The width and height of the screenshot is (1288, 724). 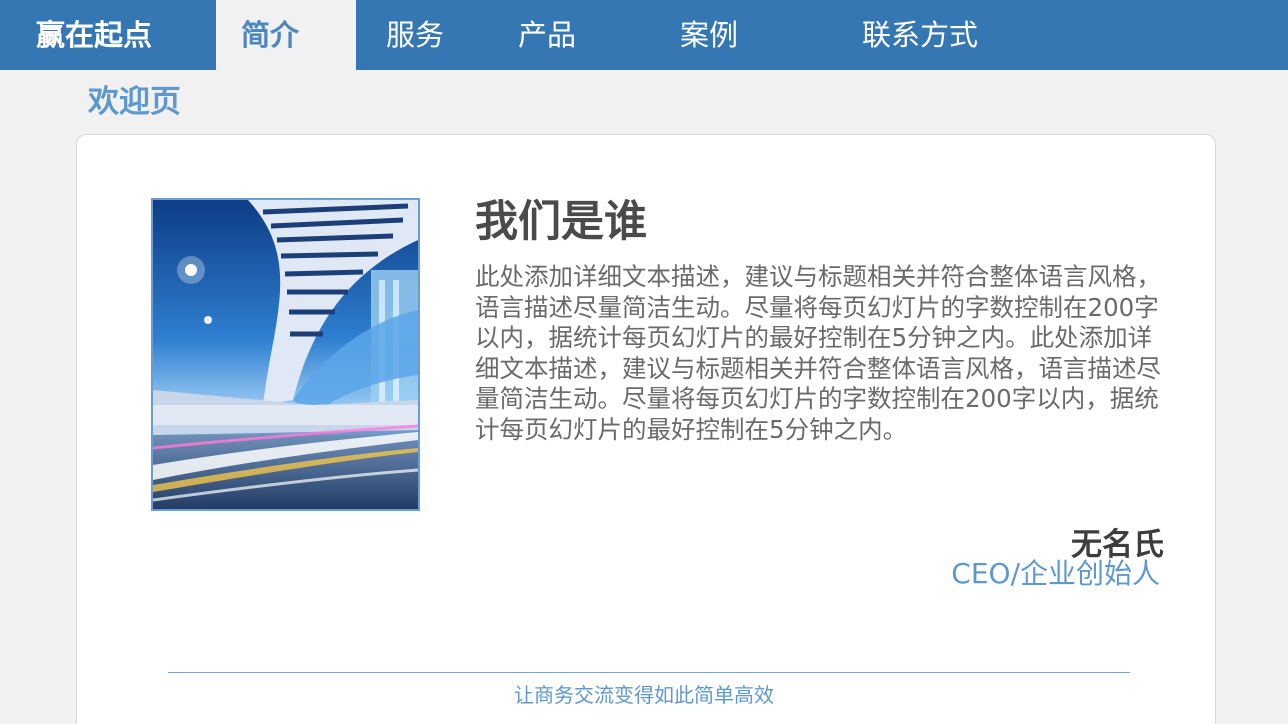 I want to click on section-title: 我们是谁, so click(x=561, y=222).